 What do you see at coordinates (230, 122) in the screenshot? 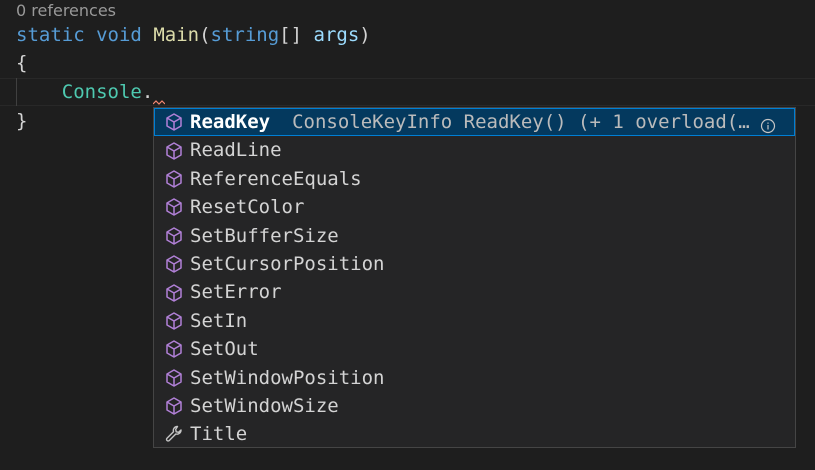
I see `suggest-item-label: ReadKey` at bounding box center [230, 122].